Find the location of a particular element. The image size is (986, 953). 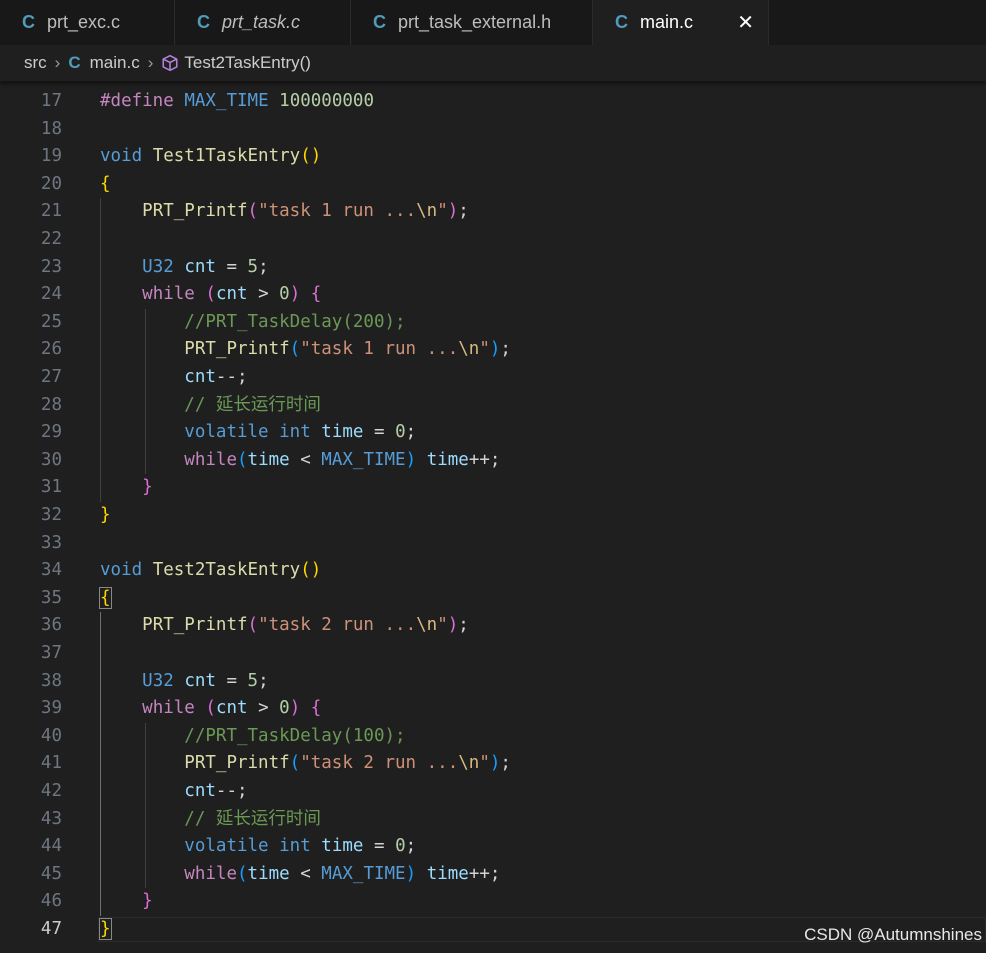

chevron-right-icon: › is located at coordinates (57, 62).